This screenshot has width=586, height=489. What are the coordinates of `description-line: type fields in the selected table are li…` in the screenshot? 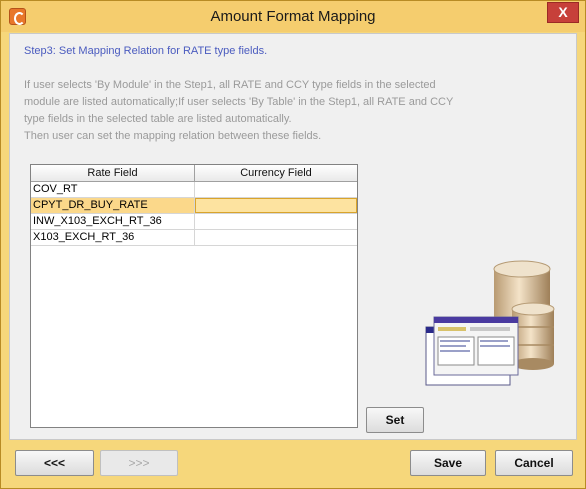 It's located at (158, 119).